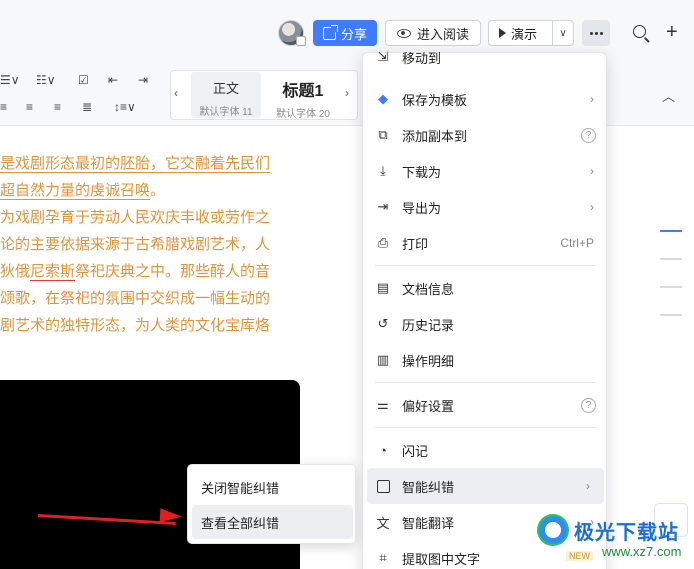 This screenshot has width=694, height=569. I want to click on doc-line: 是戏剧形态最初的胚胎，它交融着先民们, so click(150, 163).